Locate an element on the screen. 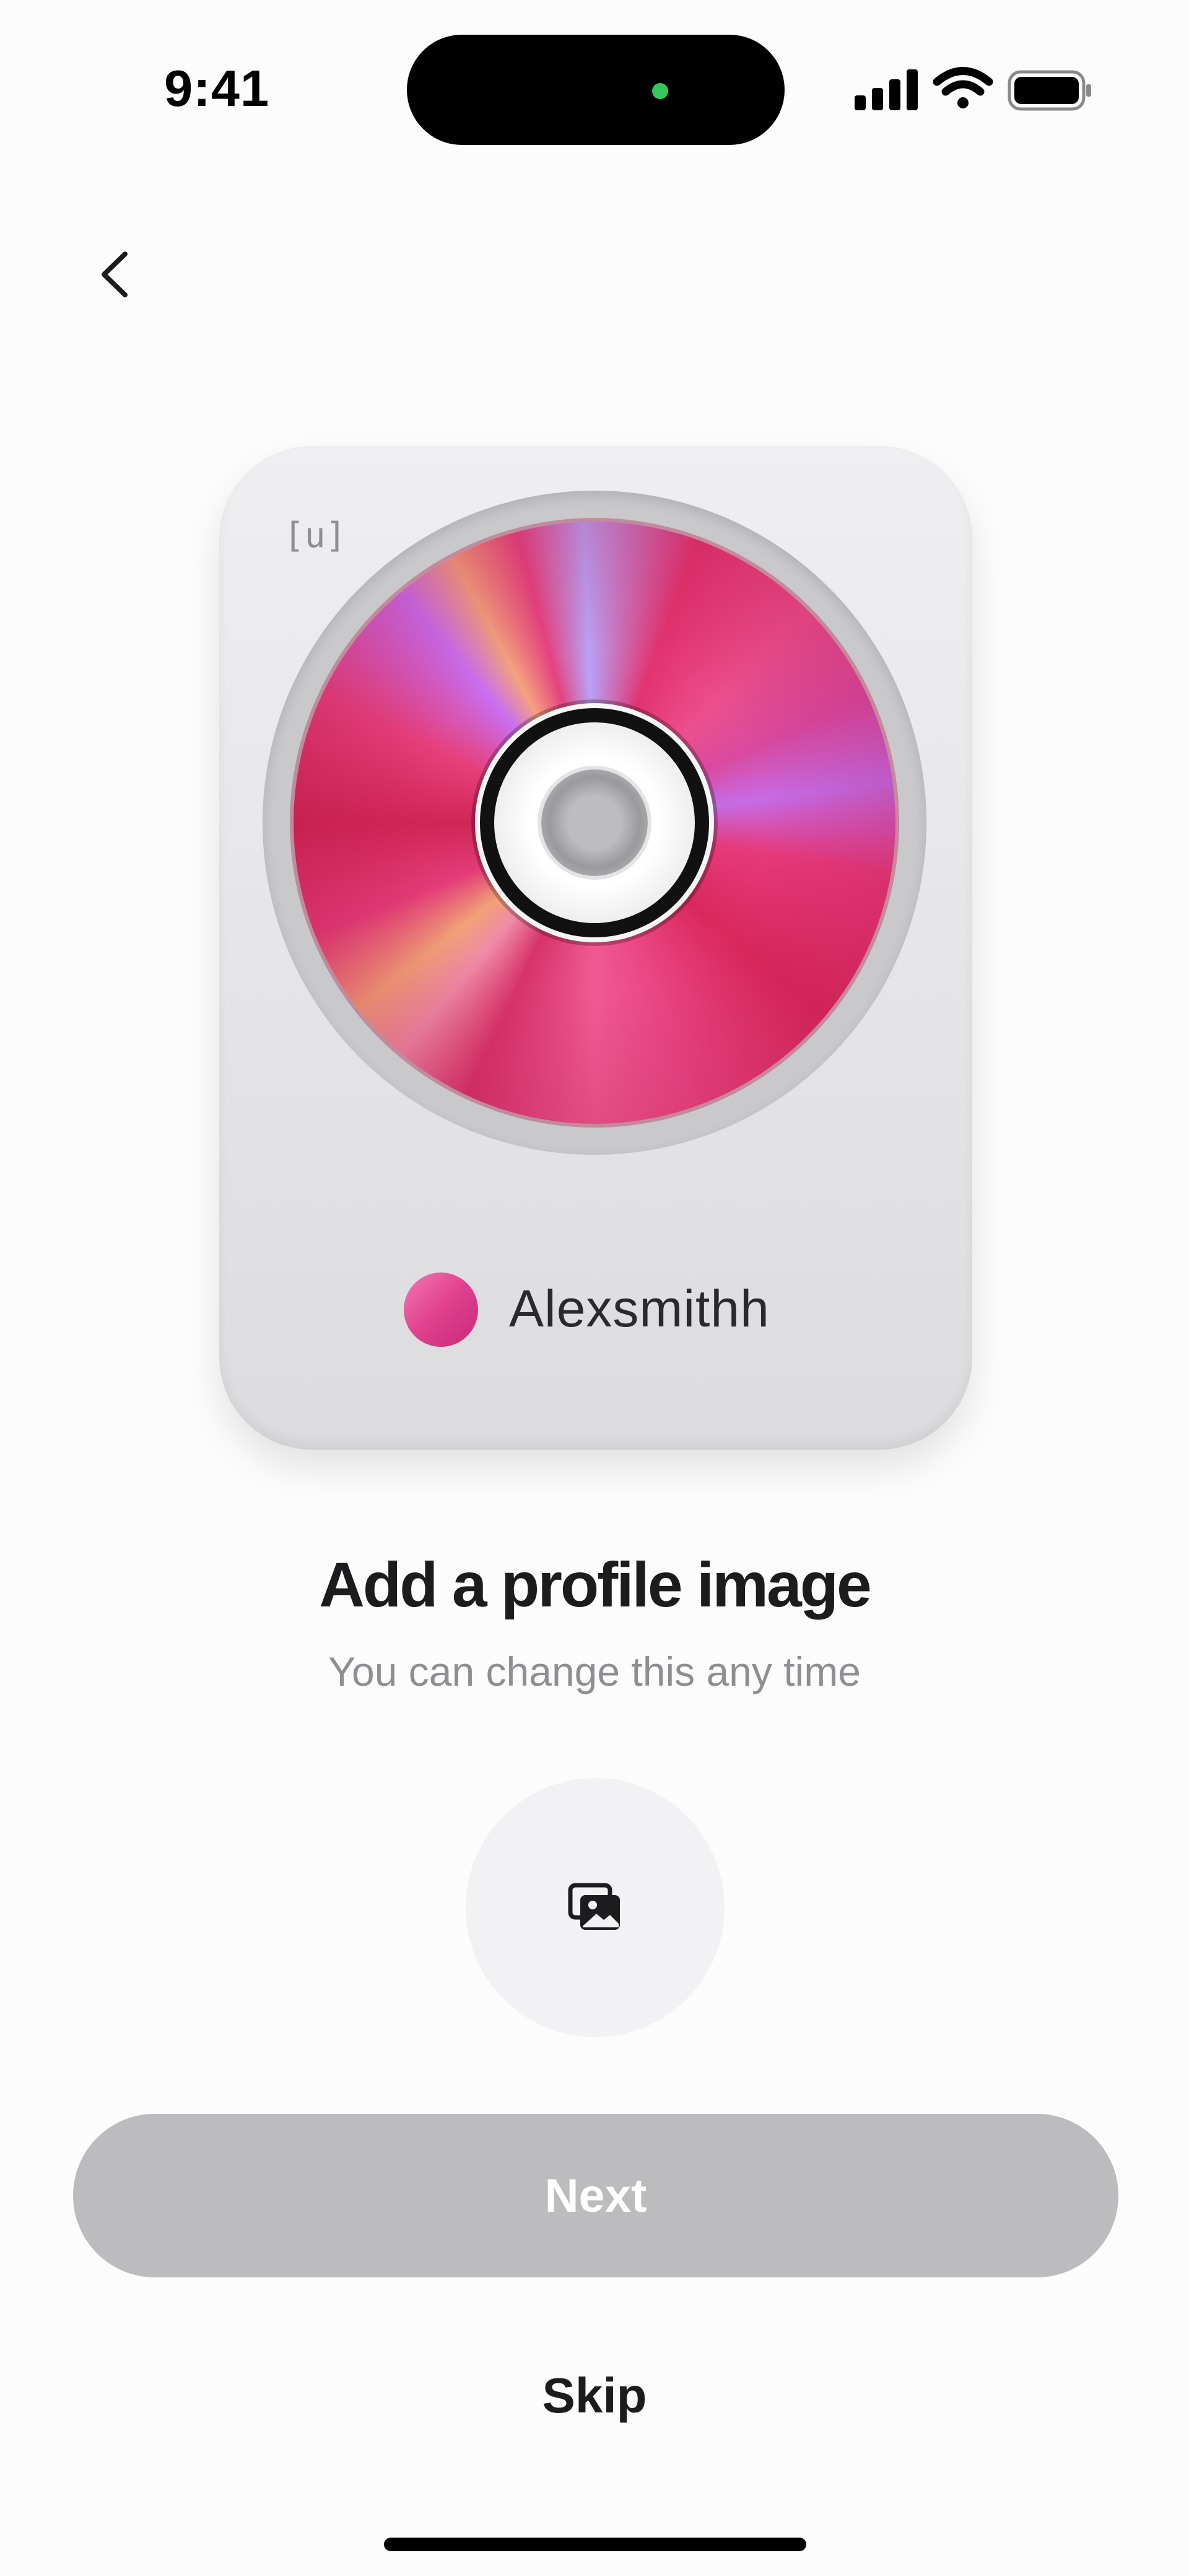 Image resolution: width=1189 pixels, height=2576 pixels. battery-icon is located at coordinates (1049, 90).